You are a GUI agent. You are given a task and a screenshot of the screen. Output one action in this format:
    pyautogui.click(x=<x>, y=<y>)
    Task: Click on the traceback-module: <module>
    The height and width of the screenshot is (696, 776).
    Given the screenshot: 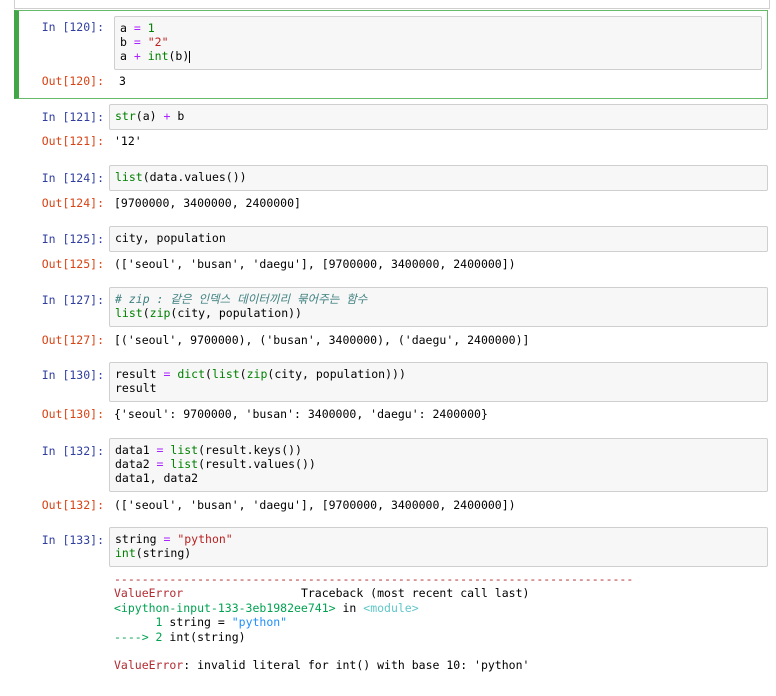 What is the action you would take?
    pyautogui.click(x=391, y=607)
    